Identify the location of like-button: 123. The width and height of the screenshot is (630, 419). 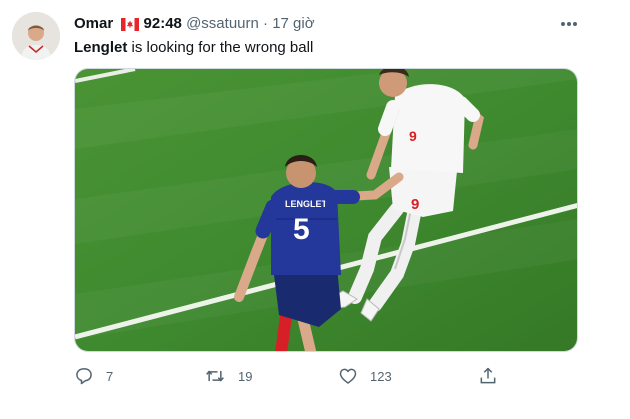
(365, 376).